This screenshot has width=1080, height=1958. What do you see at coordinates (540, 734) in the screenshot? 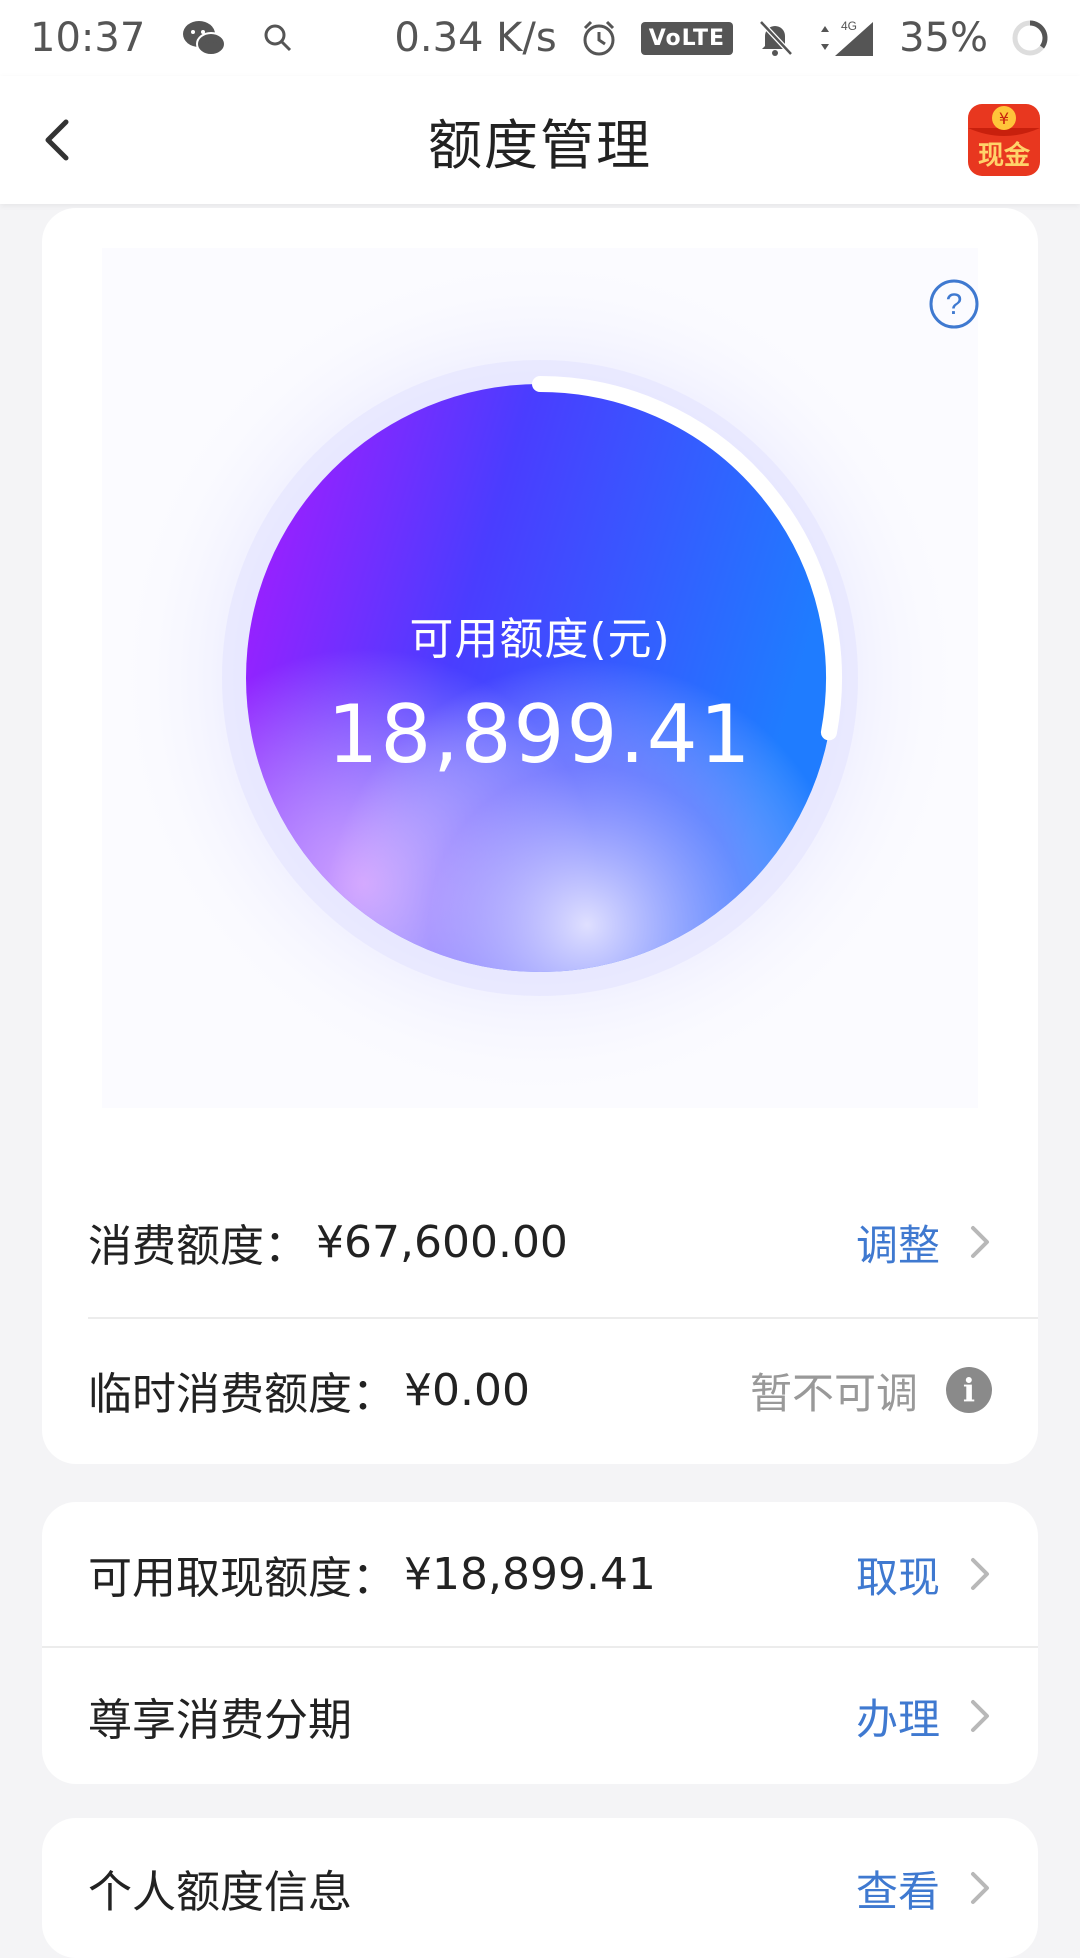
I see `available-credit-value: 18,899.41` at bounding box center [540, 734].